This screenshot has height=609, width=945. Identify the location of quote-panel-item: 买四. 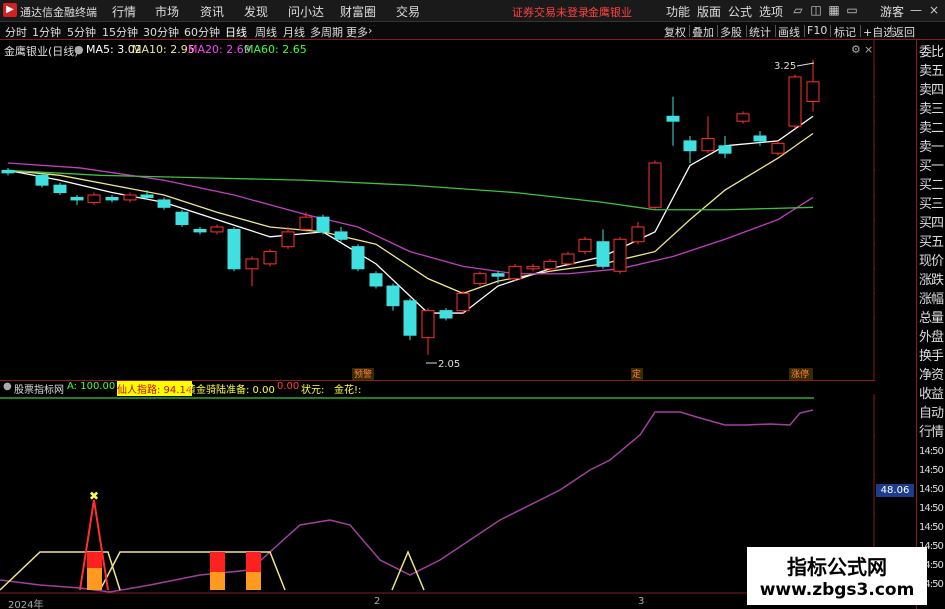
(932, 224).